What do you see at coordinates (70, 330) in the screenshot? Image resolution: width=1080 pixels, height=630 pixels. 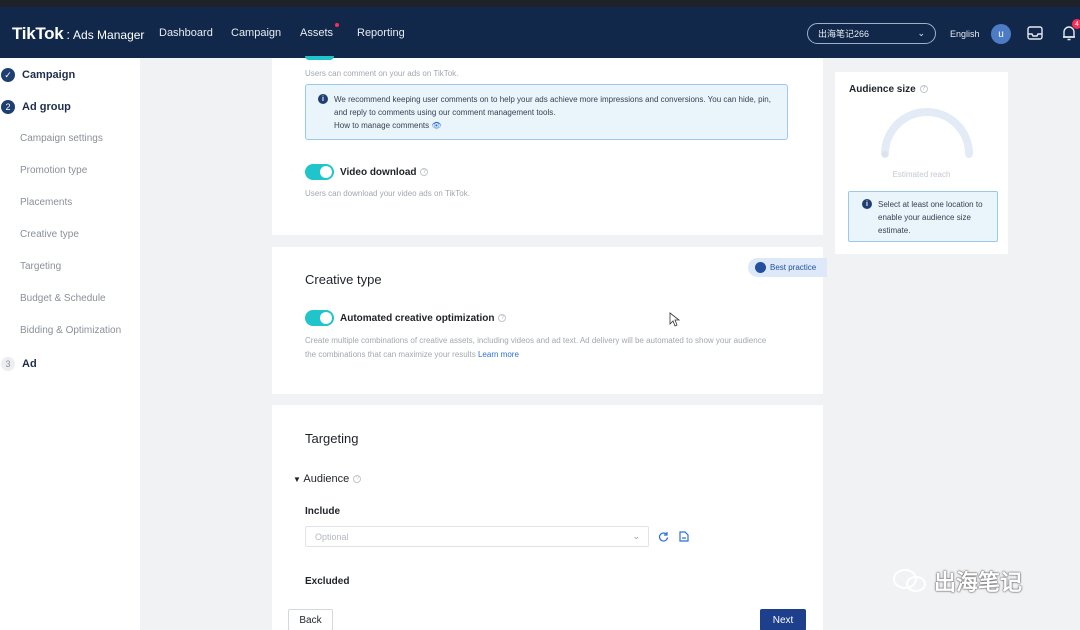 I see `sidebar-item-bidding-optimization: Bidding & Optimization` at bounding box center [70, 330].